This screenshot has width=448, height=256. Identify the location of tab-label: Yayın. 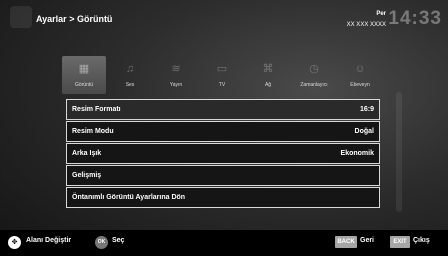
(176, 85).